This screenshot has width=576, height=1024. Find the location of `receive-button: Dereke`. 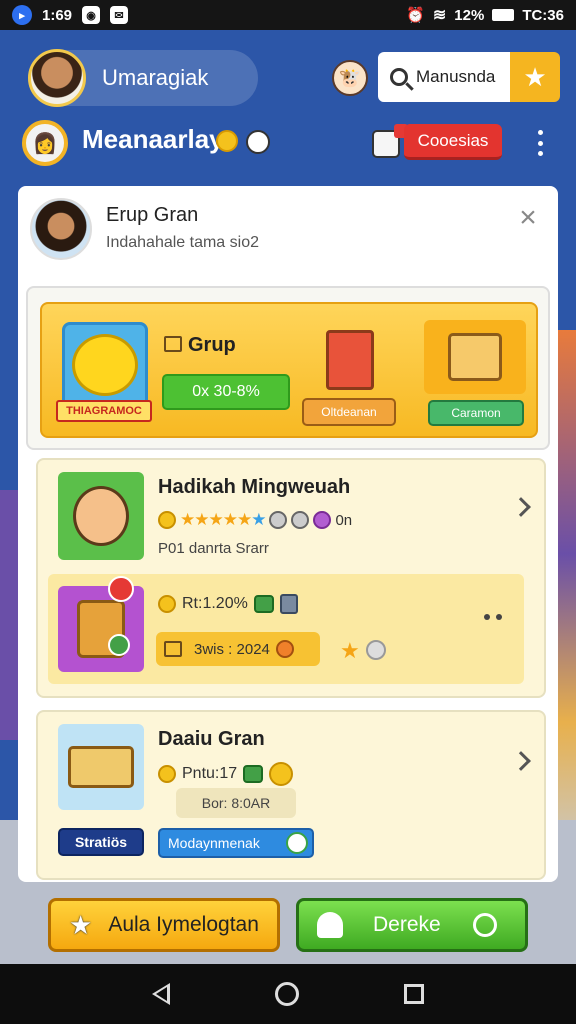

receive-button: Dereke is located at coordinates (412, 925).